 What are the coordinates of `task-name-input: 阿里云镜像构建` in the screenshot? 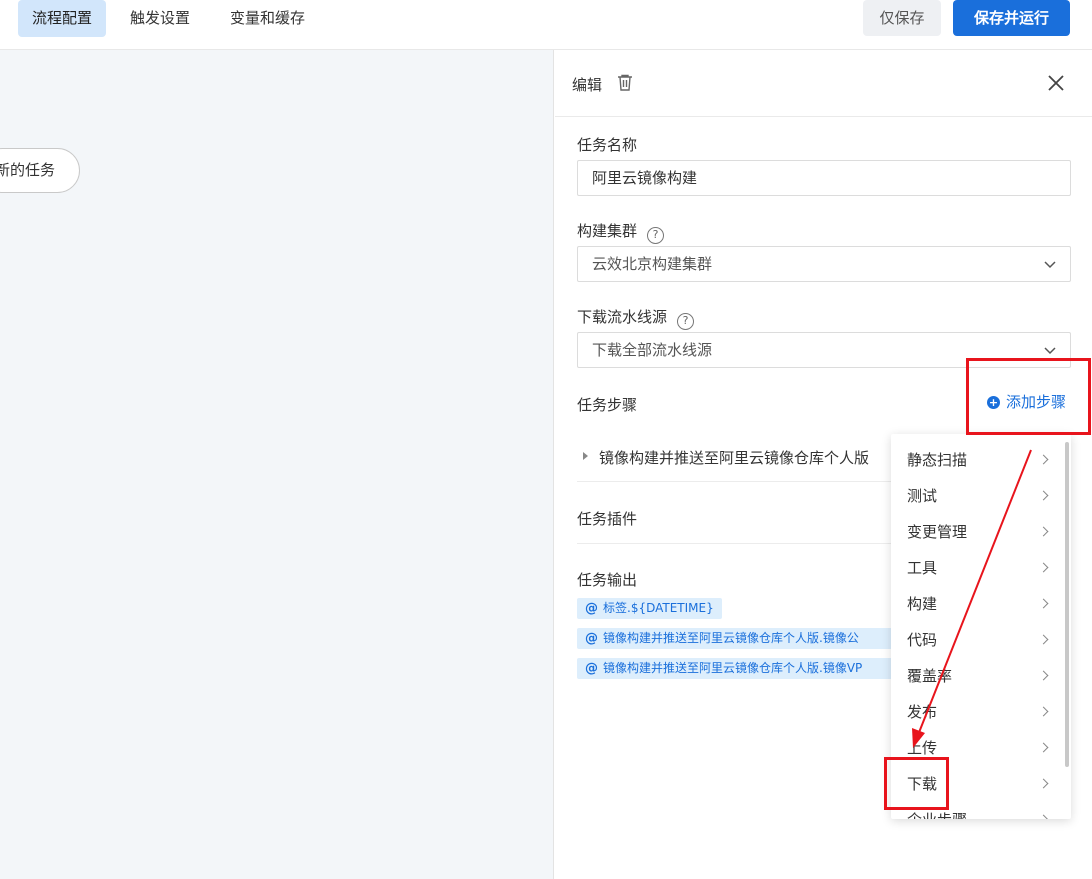 It's located at (824, 178).